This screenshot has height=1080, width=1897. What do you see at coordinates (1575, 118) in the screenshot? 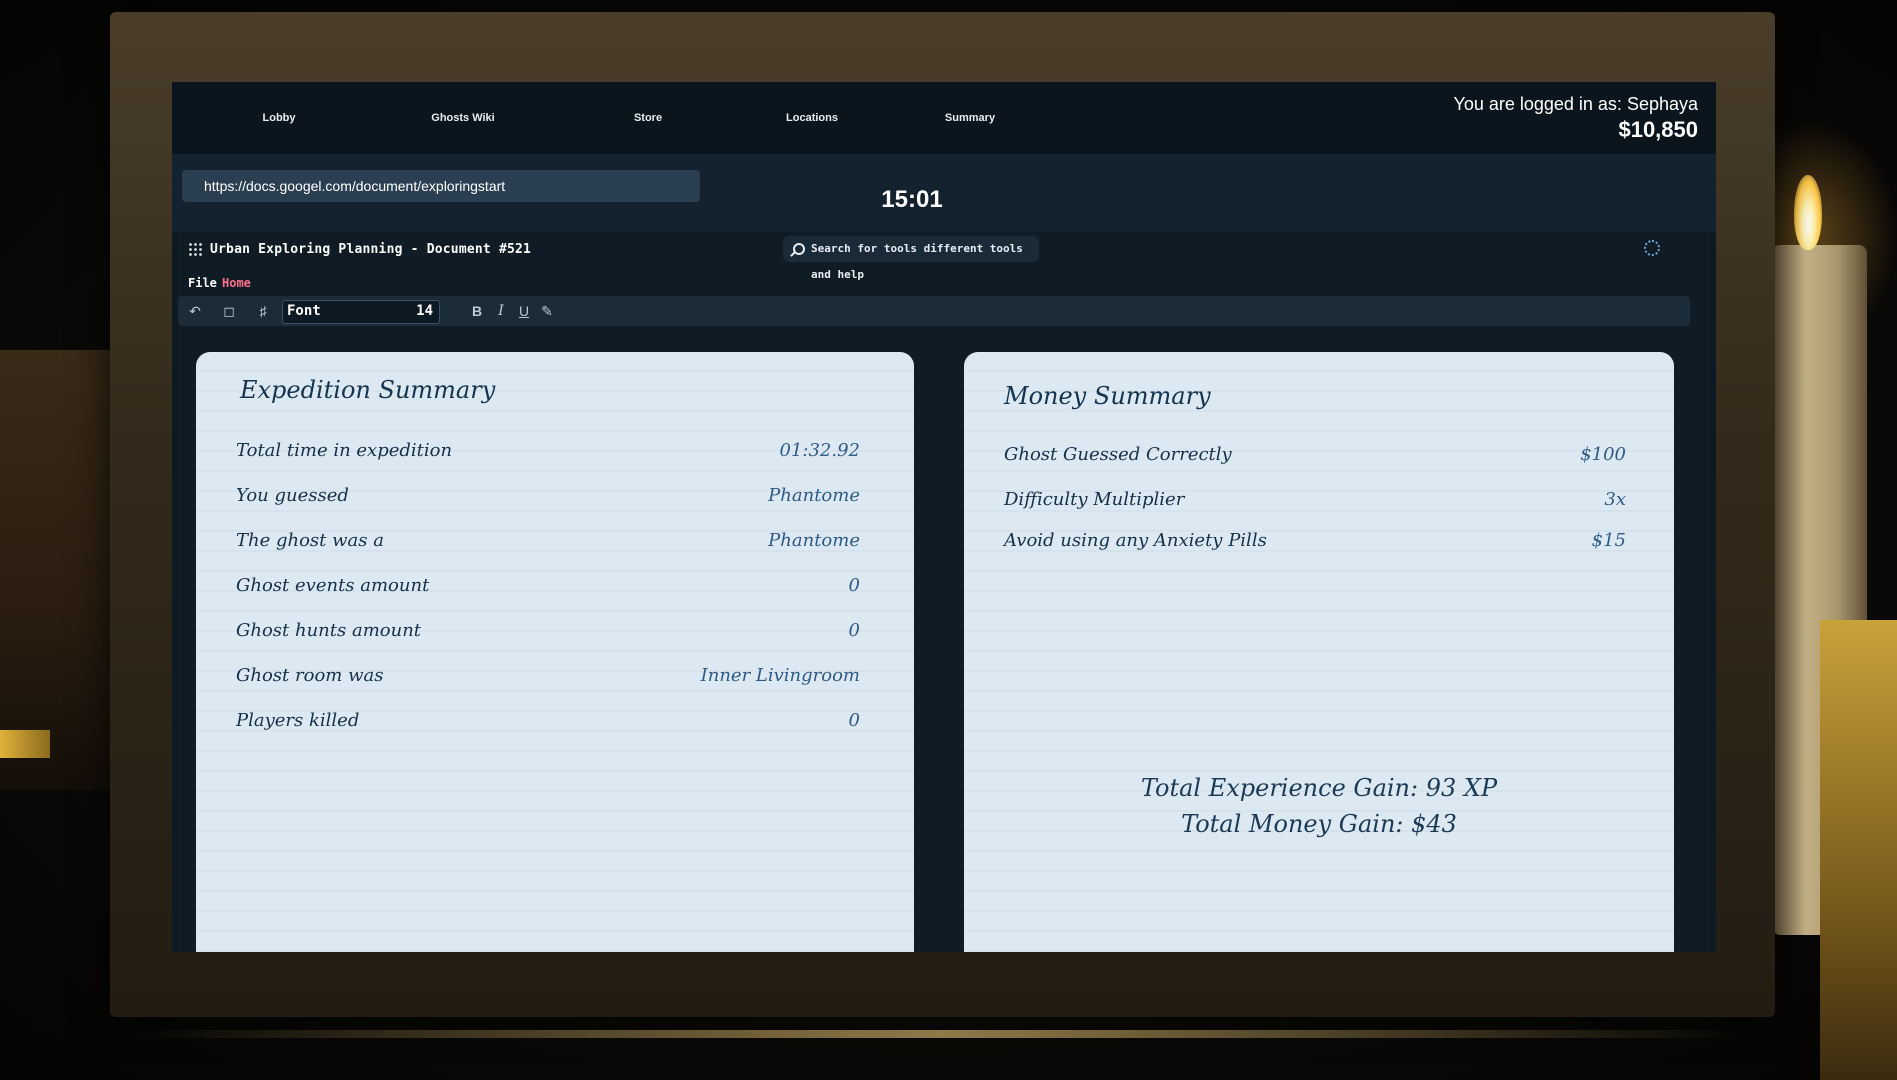
I see `user-info: You are logged in as: Sephaya $10,850` at bounding box center [1575, 118].